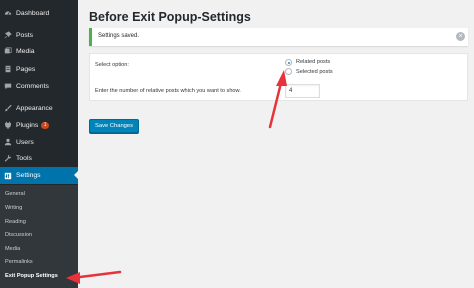 The height and width of the screenshot is (288, 474). What do you see at coordinates (27, 125) in the screenshot?
I see `sidebar-item-label: Plugins` at bounding box center [27, 125].